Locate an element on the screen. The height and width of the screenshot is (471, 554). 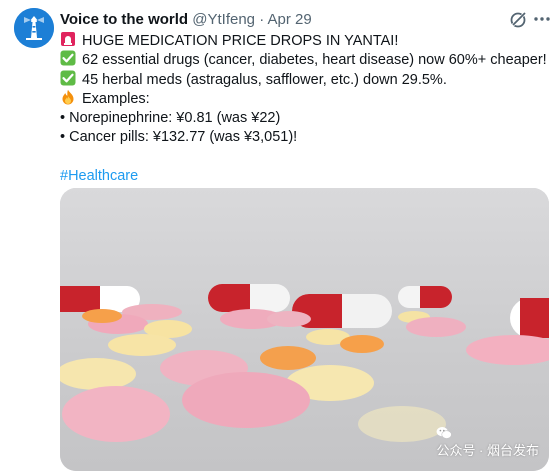
lighthouse-icon is located at coordinates (34, 28).